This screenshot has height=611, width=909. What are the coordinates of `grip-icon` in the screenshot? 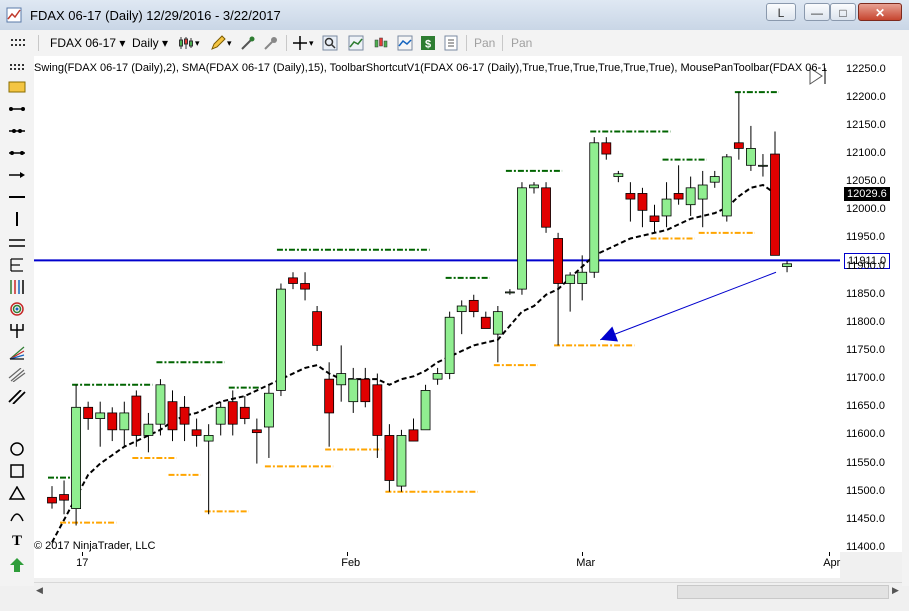 It's located at (18, 42).